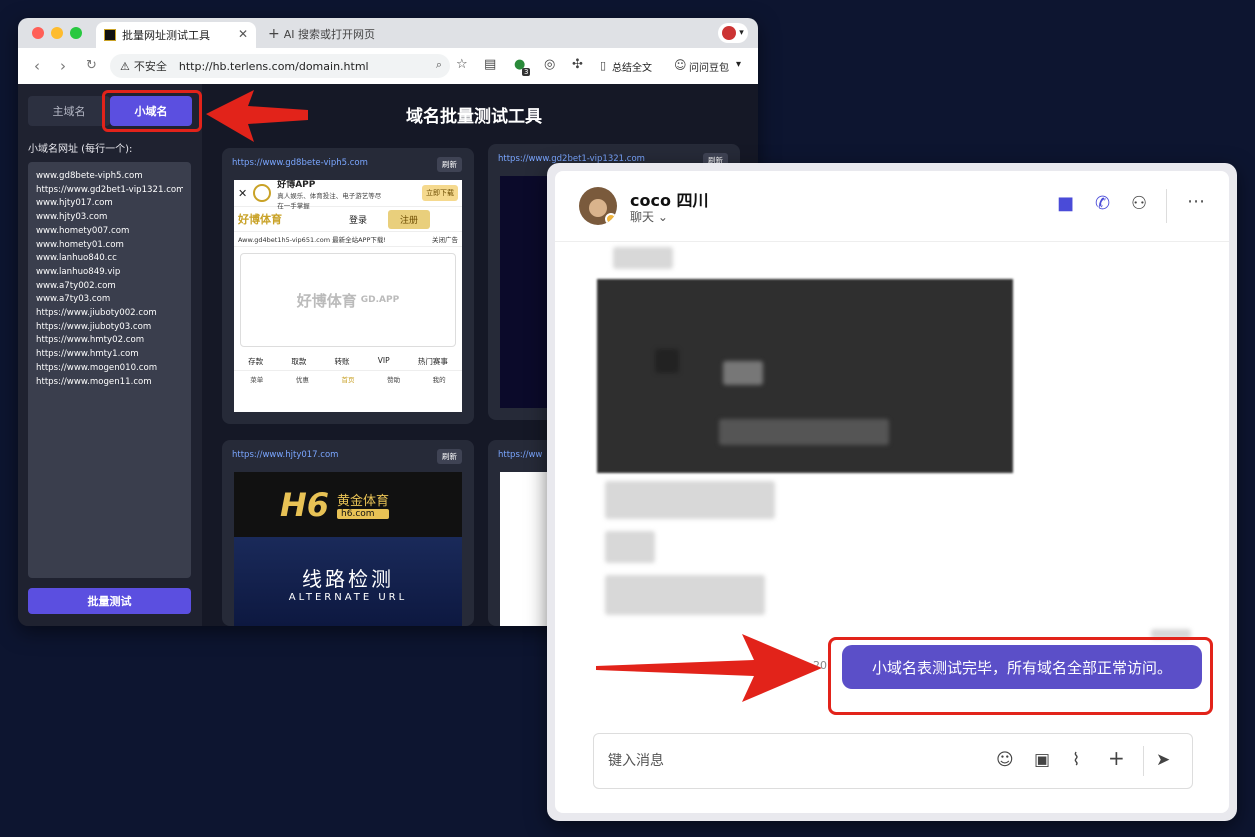 The height and width of the screenshot is (837, 1255). Describe the element at coordinates (394, 380) in the screenshot. I see `bottom-nav-item: 赞助` at that location.